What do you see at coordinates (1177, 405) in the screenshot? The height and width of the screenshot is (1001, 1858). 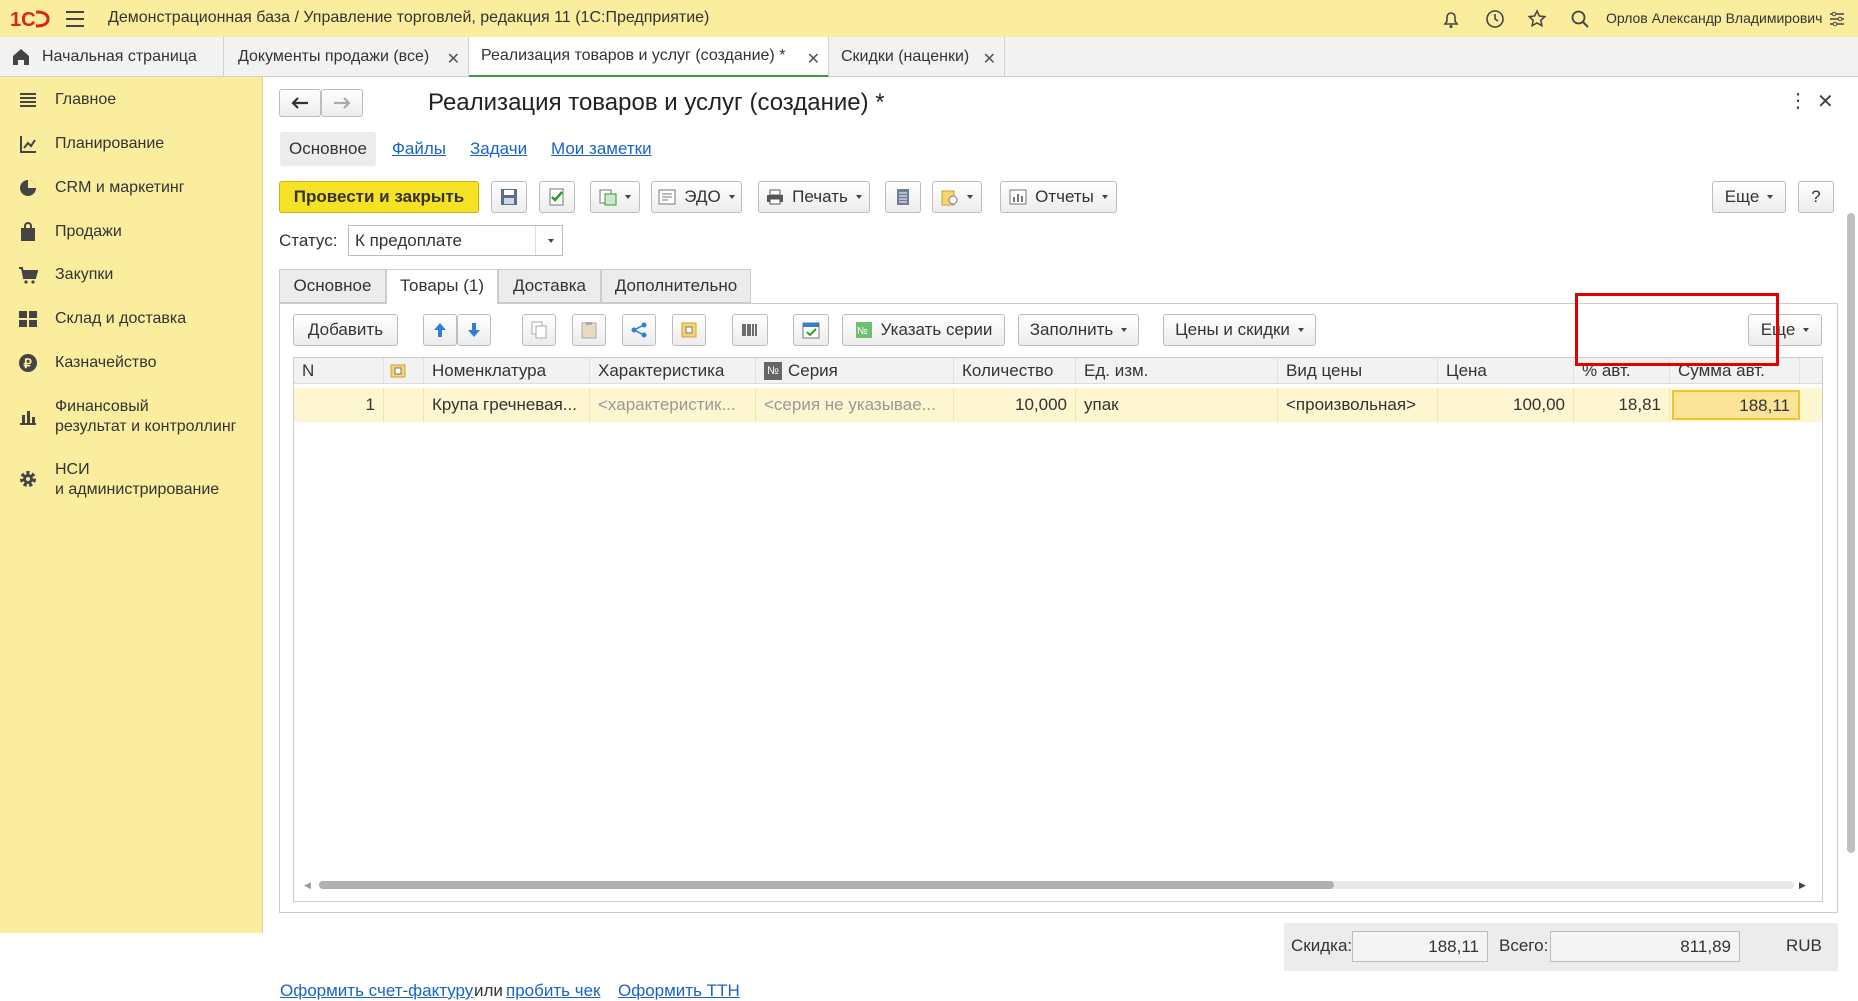 I see `cell-unit: упак` at bounding box center [1177, 405].